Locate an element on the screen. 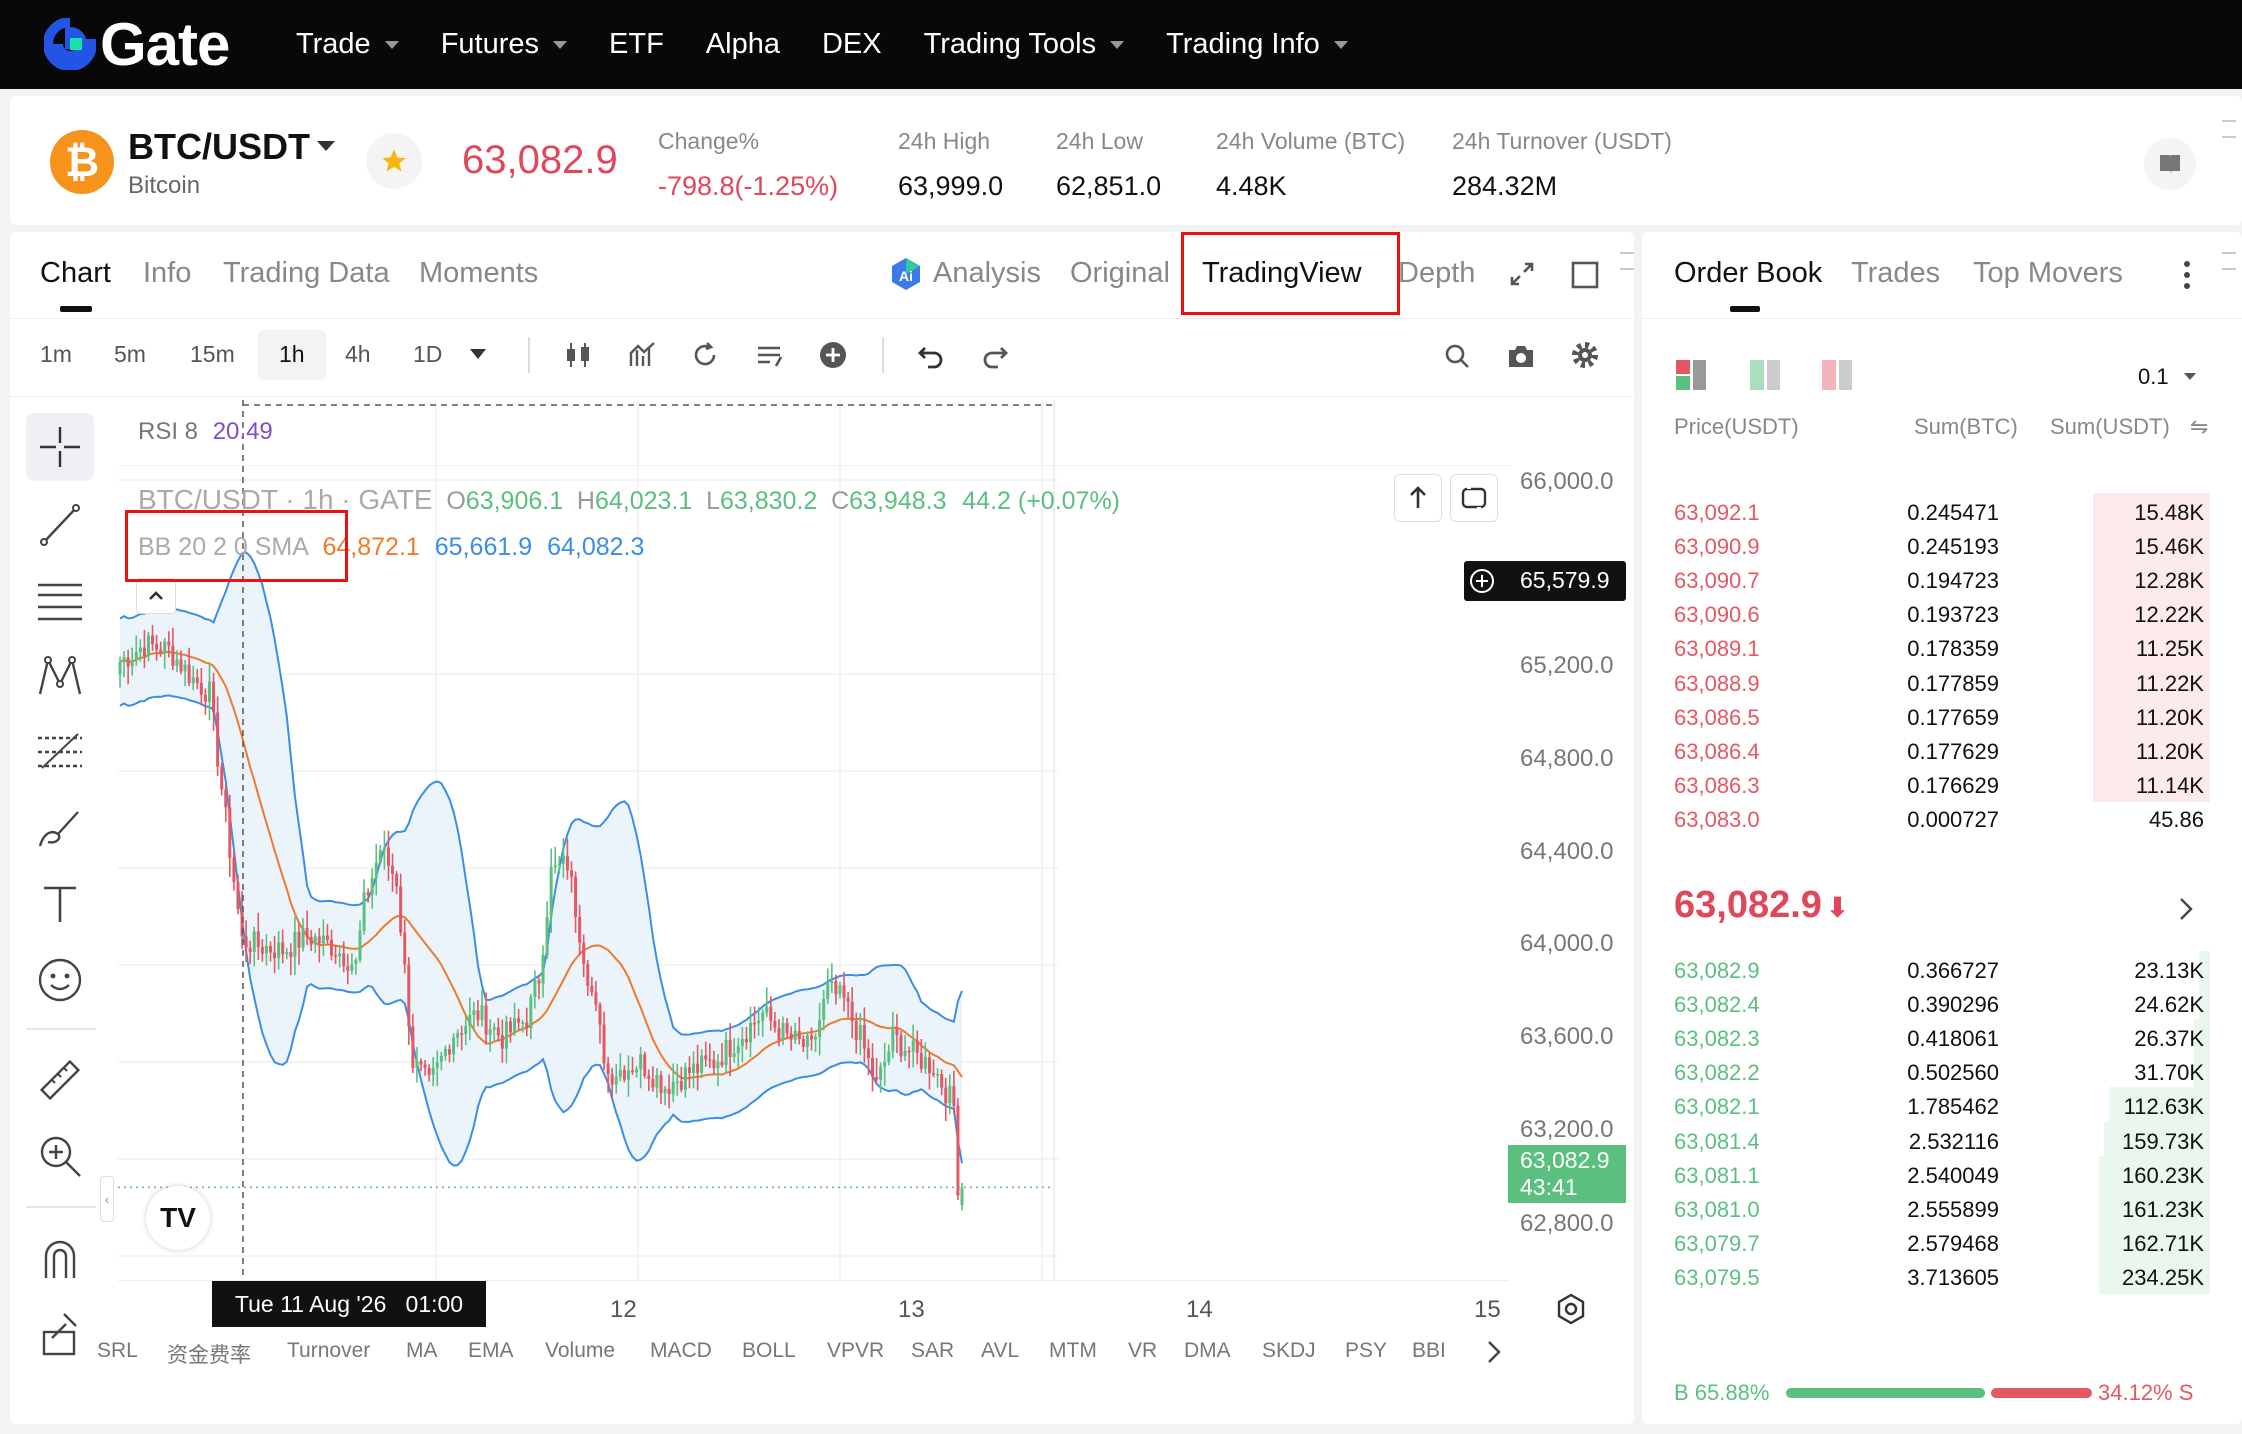  pair-name: BTC/USDT is located at coordinates (219, 147).